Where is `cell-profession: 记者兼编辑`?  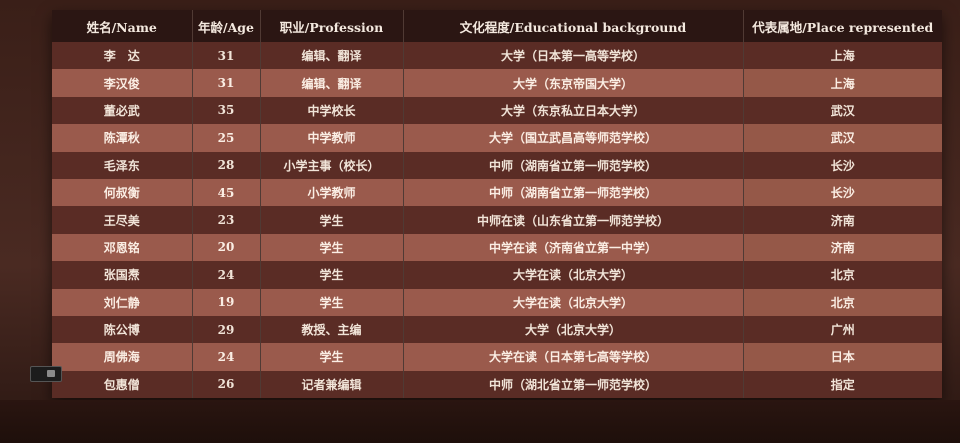
cell-profession: 记者兼编辑 is located at coordinates (332, 384).